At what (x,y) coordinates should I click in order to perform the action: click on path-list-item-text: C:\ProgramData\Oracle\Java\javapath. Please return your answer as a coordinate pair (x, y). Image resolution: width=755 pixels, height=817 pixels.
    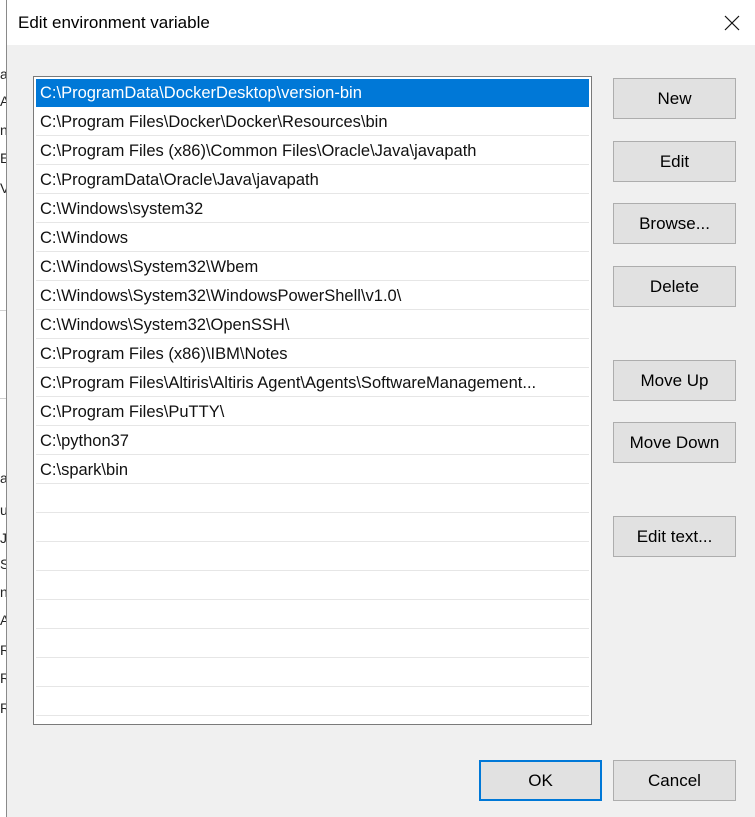
    Looking at the image, I should click on (312, 180).